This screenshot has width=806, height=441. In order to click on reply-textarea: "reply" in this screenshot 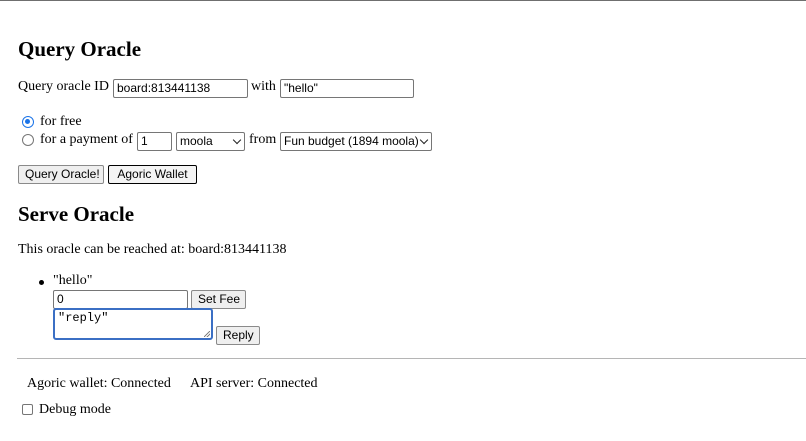, I will do `click(133, 324)`.